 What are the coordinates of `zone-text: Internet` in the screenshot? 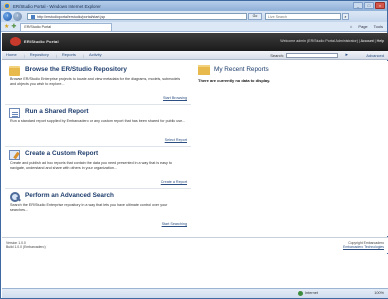 It's located at (311, 293).